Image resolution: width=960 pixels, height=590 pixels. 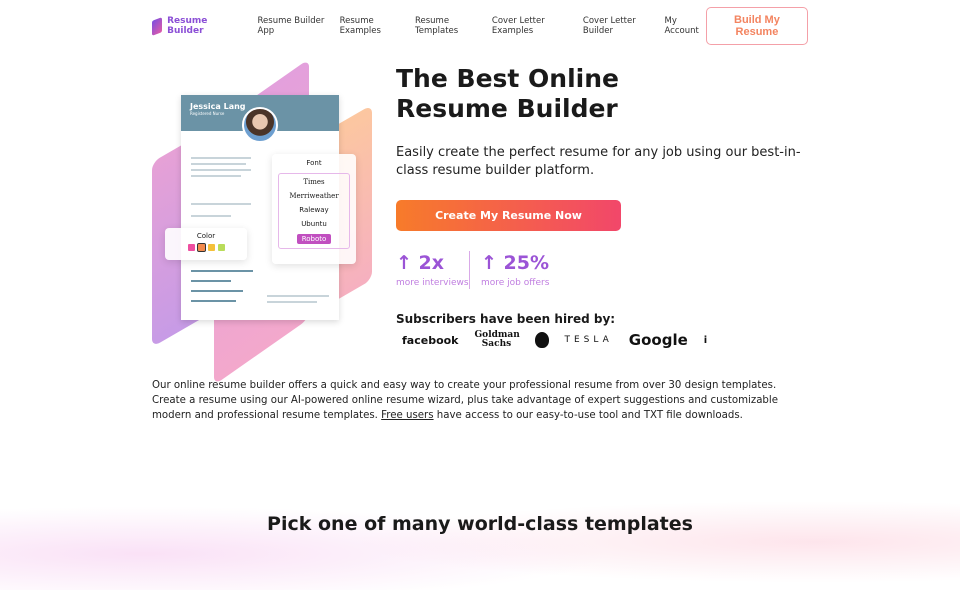 What do you see at coordinates (314, 224) in the screenshot?
I see `font-option: Ubuntu` at bounding box center [314, 224].